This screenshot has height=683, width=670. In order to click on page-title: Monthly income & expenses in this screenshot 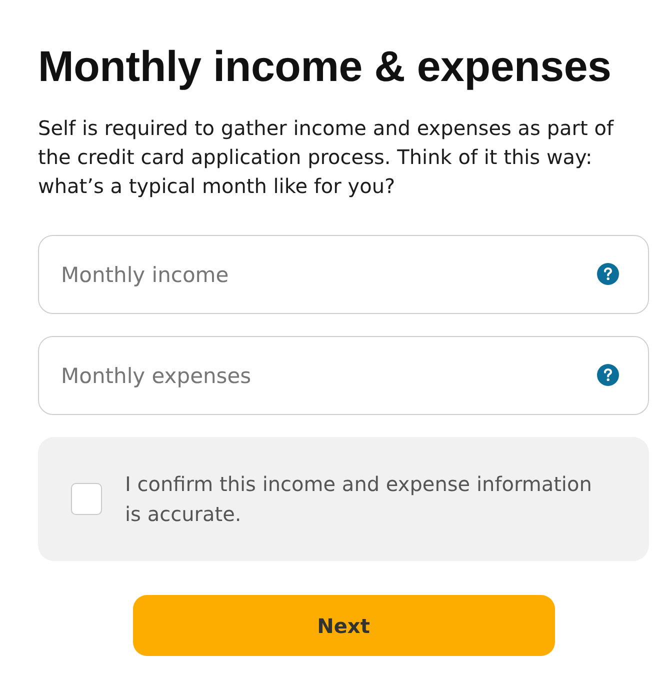, I will do `click(325, 67)`.